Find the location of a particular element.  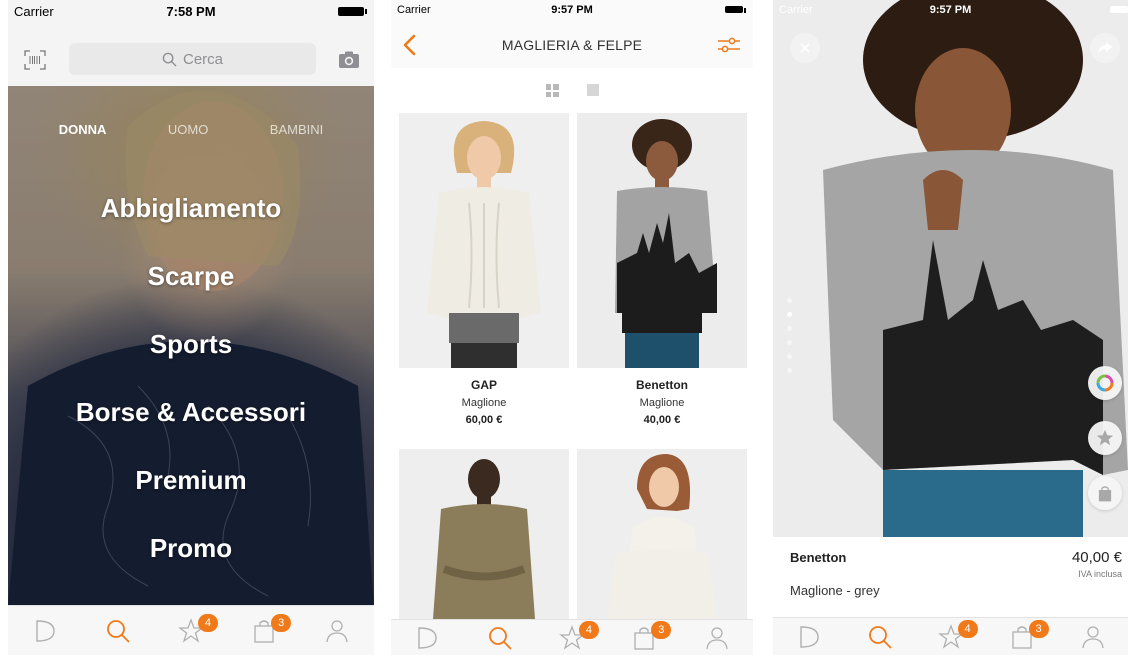

top-bar: Carrier 7:58 PM Cerca is located at coordinates (191, 43).